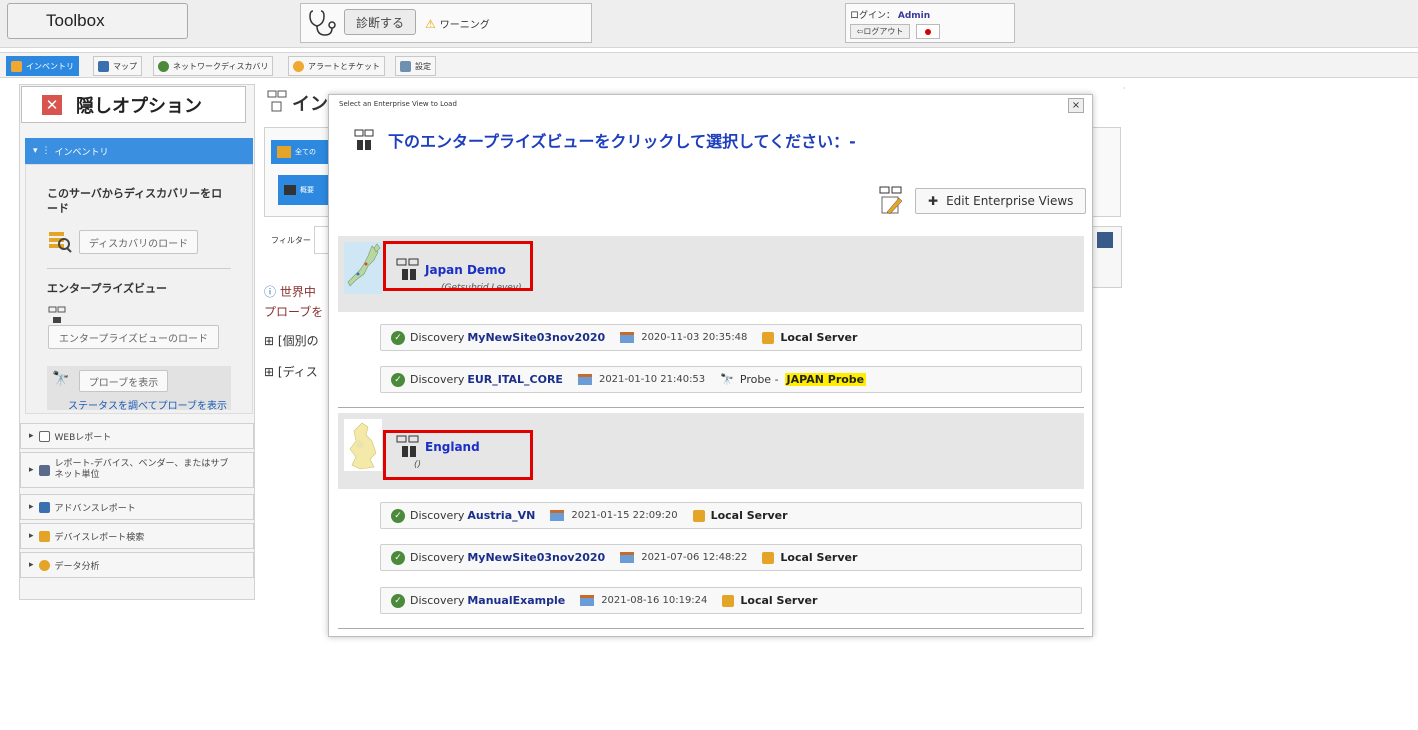 The height and width of the screenshot is (730, 1418). What do you see at coordinates (284, 152) in the screenshot?
I see `all-devices-icon` at bounding box center [284, 152].